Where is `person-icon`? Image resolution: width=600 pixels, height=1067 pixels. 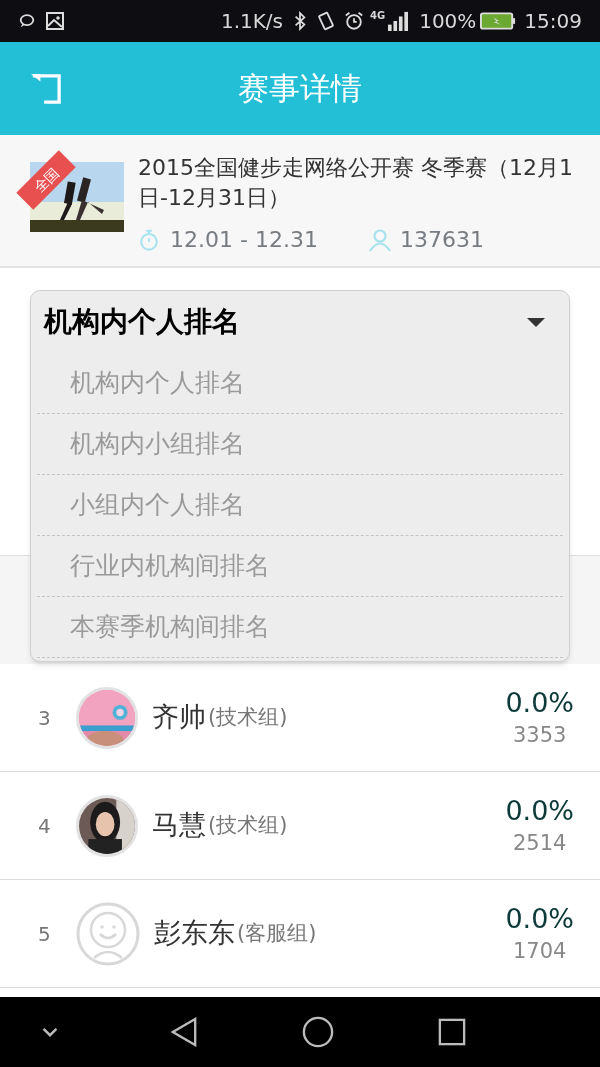
person-icon is located at coordinates (379, 239).